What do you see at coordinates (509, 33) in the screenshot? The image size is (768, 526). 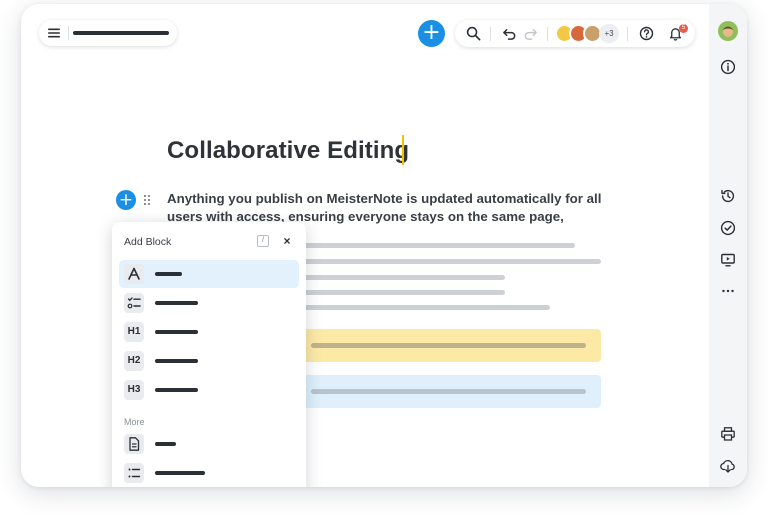 I see `undo-icon` at bounding box center [509, 33].